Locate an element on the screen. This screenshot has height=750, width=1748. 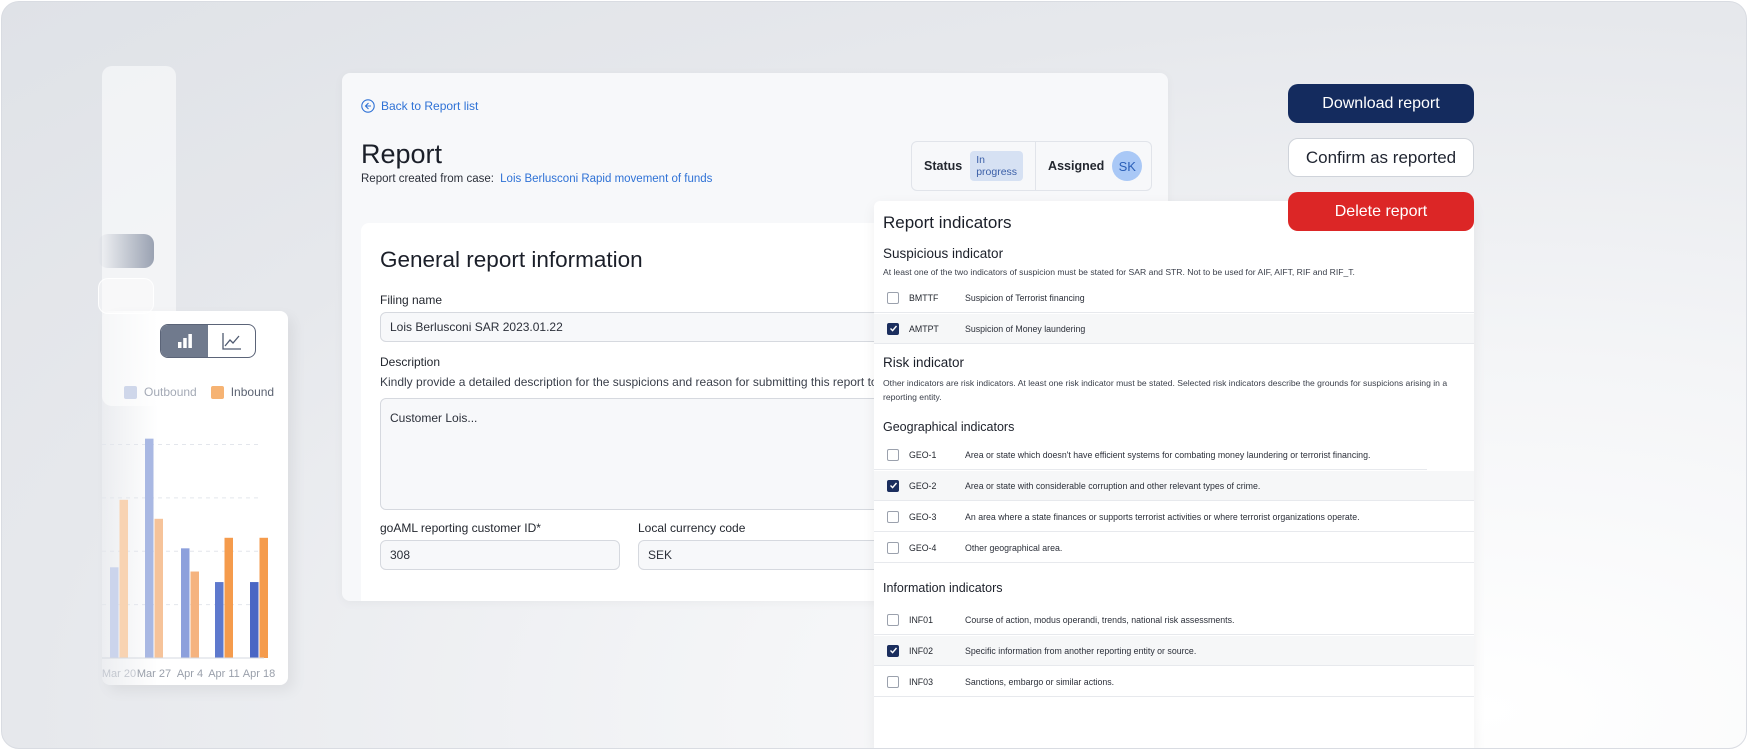
currency-label: Local currency code is located at coordinates (692, 528).